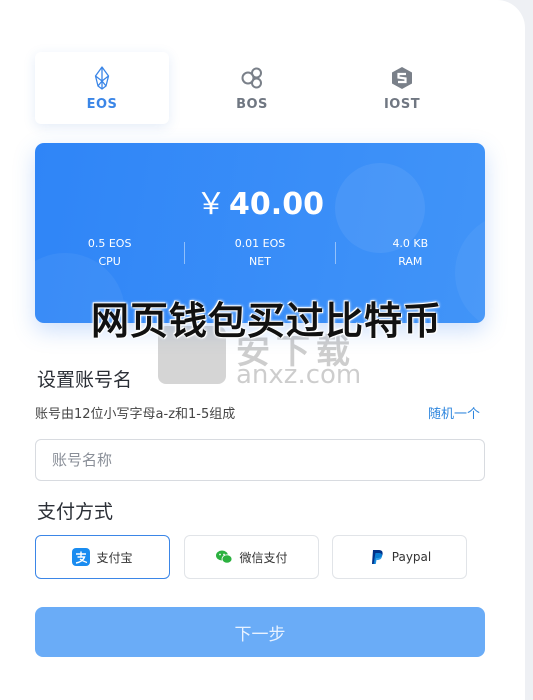 This screenshot has height=700, width=533. What do you see at coordinates (260, 261) in the screenshot?
I see `stat-label: NET` at bounding box center [260, 261].